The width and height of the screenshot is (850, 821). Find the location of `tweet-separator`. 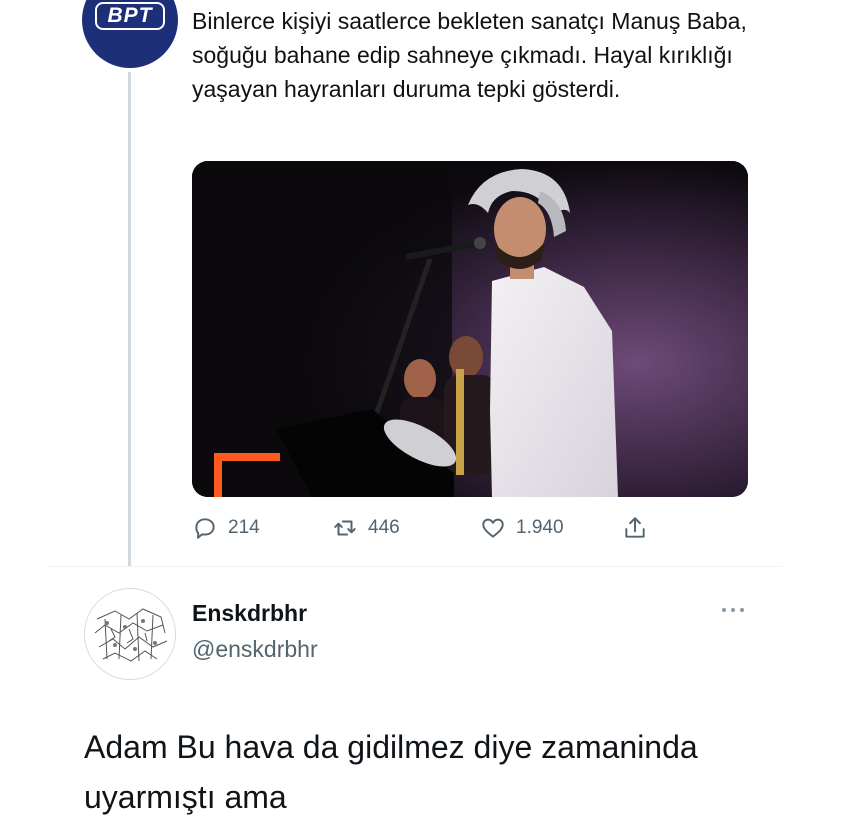

tweet-separator is located at coordinates (415, 566).